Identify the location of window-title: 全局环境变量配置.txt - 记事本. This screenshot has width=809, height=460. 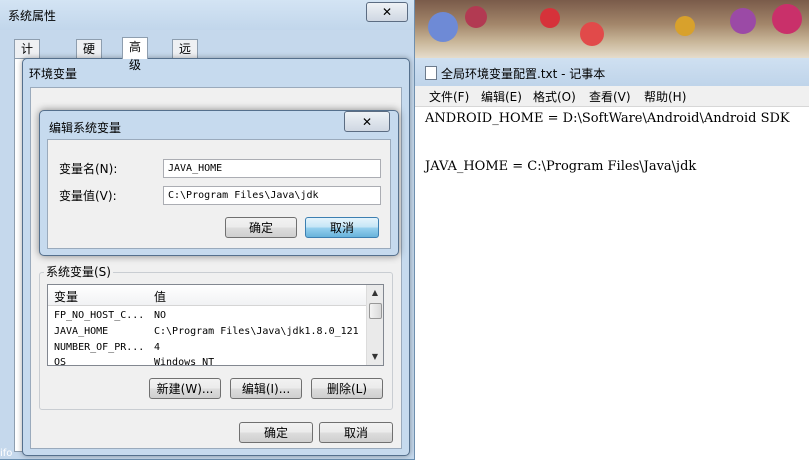
(523, 74).